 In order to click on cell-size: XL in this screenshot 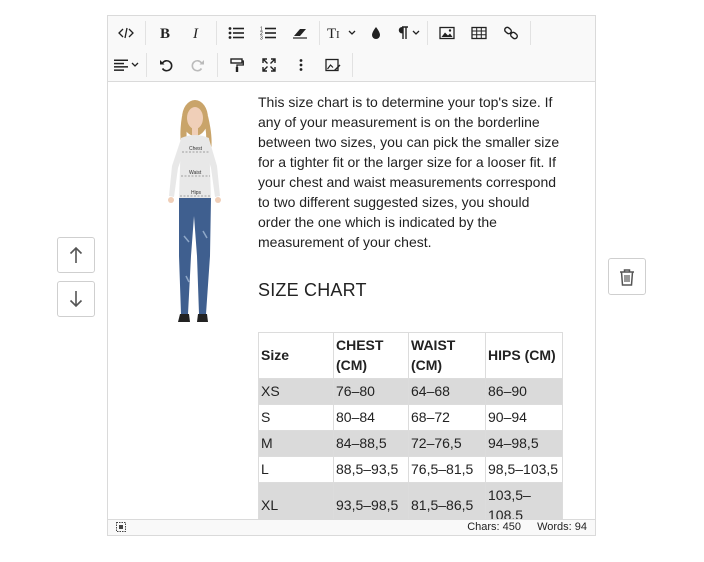, I will do `click(296, 501)`.